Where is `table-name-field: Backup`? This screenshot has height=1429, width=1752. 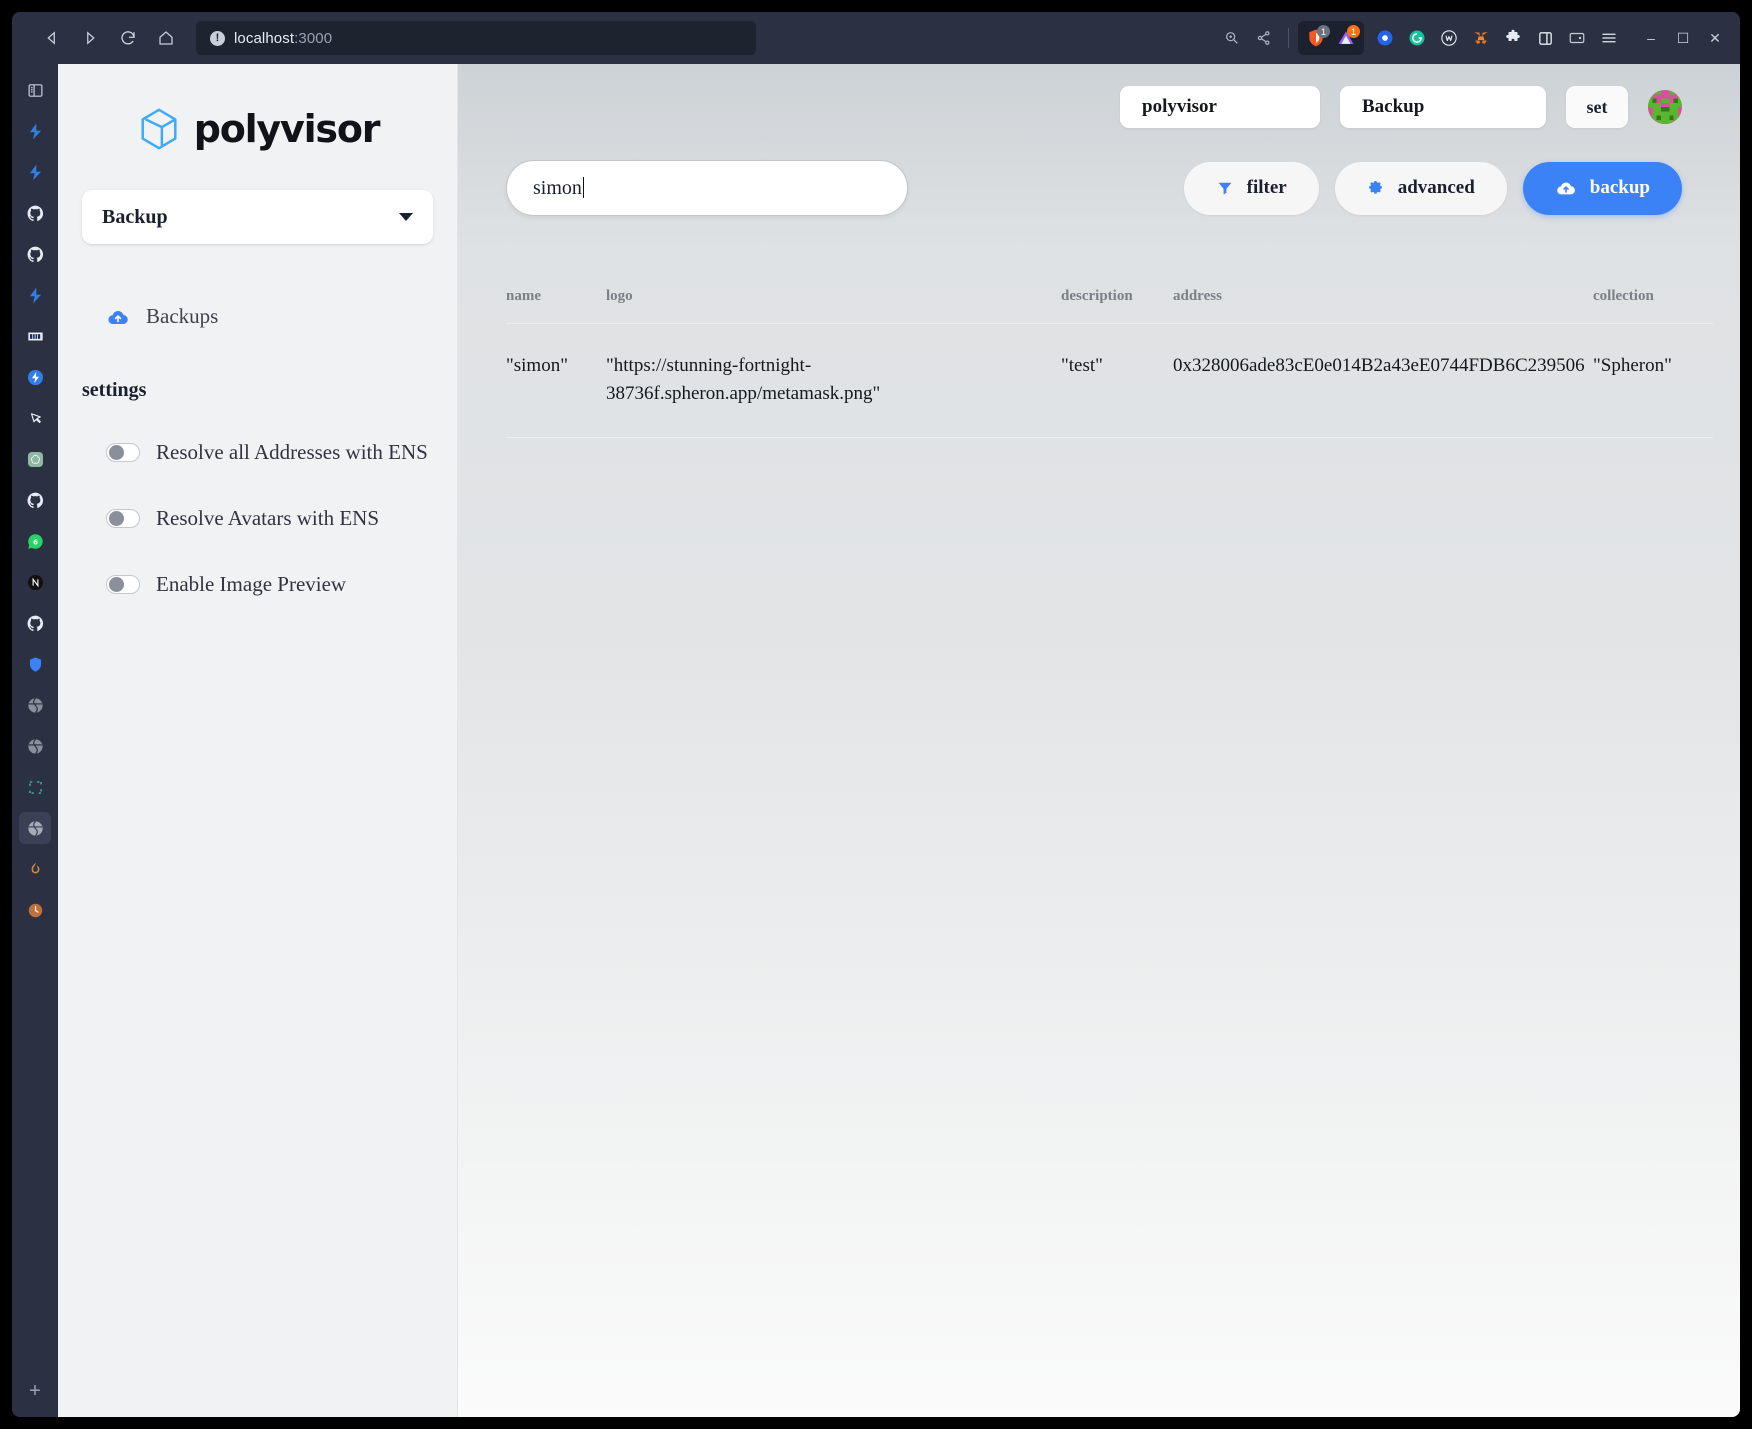 table-name-field: Backup is located at coordinates (1443, 107).